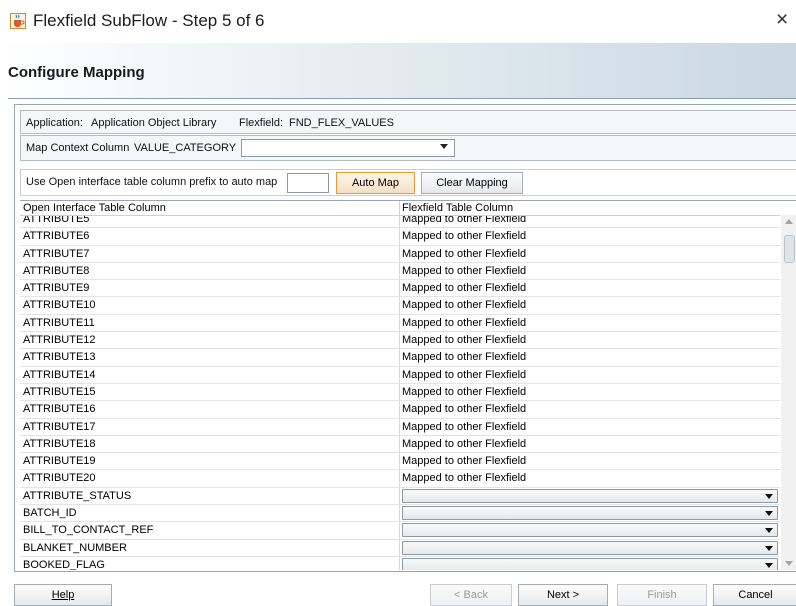  Describe the element at coordinates (400, 375) in the screenshot. I see `table-row: ATTRIBUTE14 Mapped to other Flexfield` at that location.